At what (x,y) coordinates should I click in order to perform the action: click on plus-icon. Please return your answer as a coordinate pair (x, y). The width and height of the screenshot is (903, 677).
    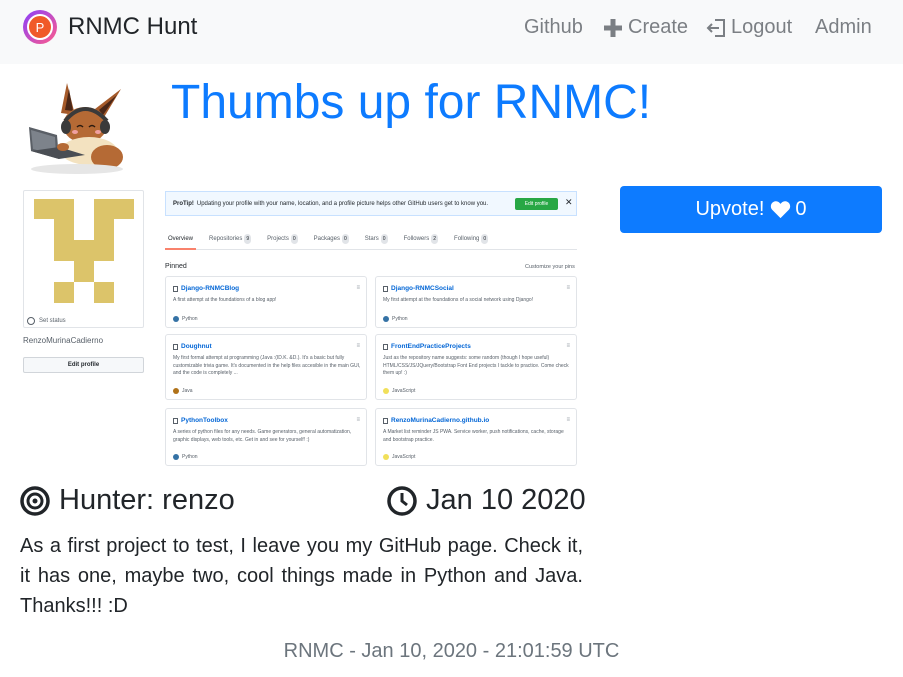
    Looking at the image, I should click on (613, 28).